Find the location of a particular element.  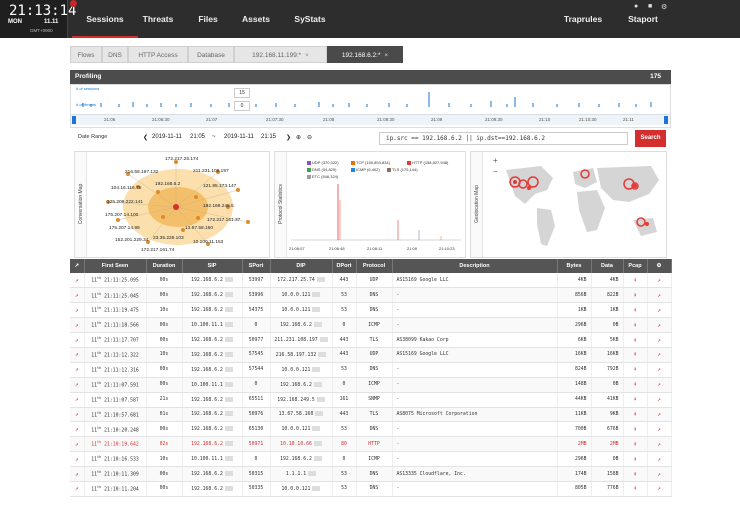

tab-dns: DNS is located at coordinates (115, 54).